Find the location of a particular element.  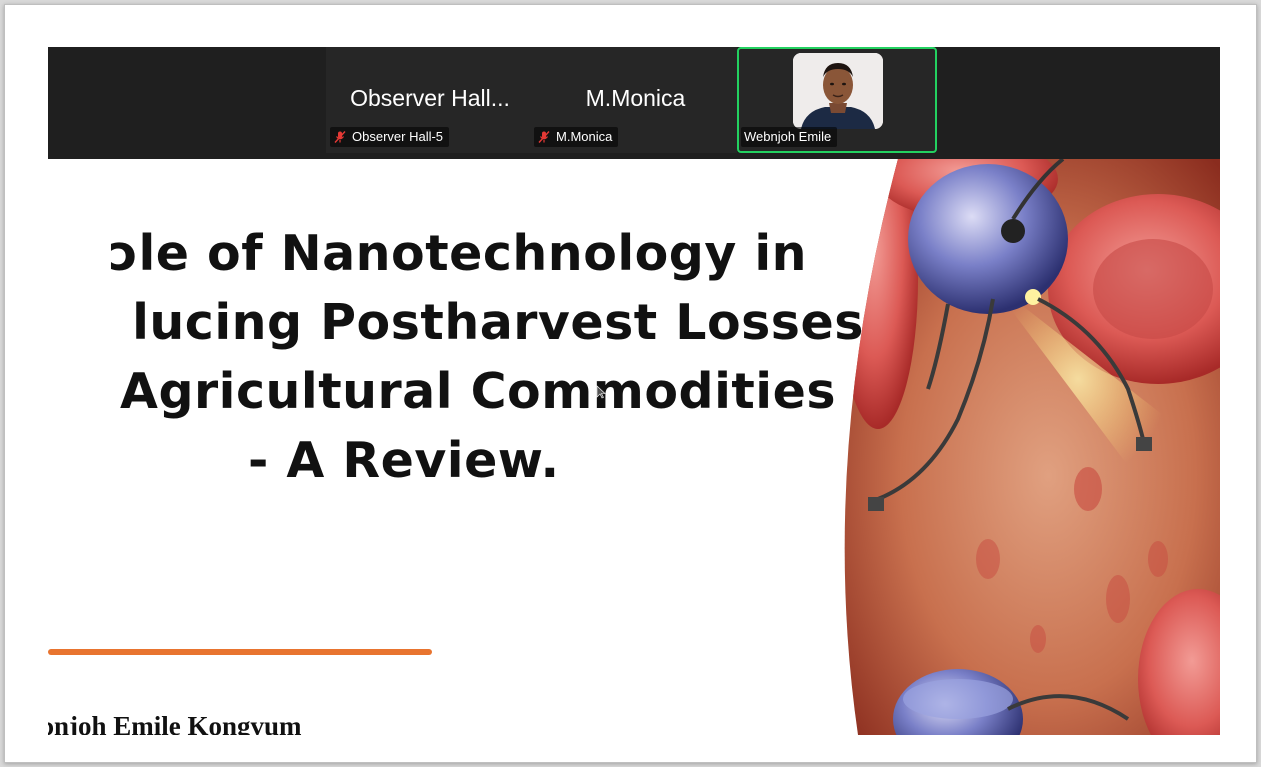

participant-label-text: Webnjoh Emile is located at coordinates (788, 136).